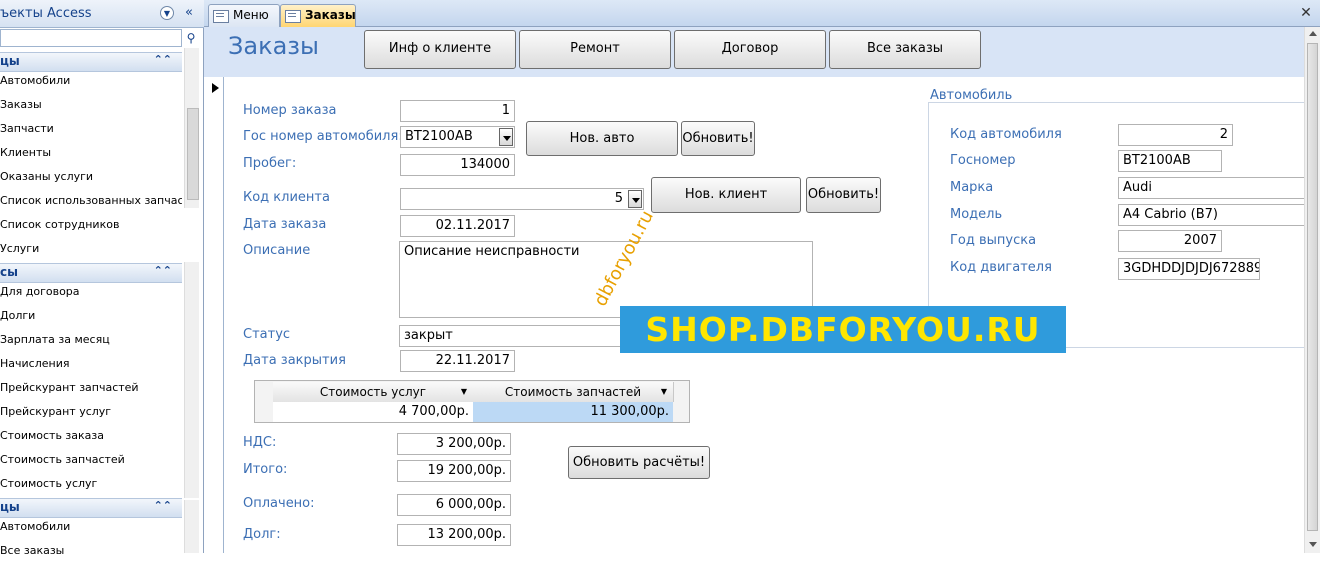 Image resolution: width=1320 pixels, height=562 pixels. Describe the element at coordinates (993, 240) in the screenshot. I see `car-year-label: Год выпуска` at that location.